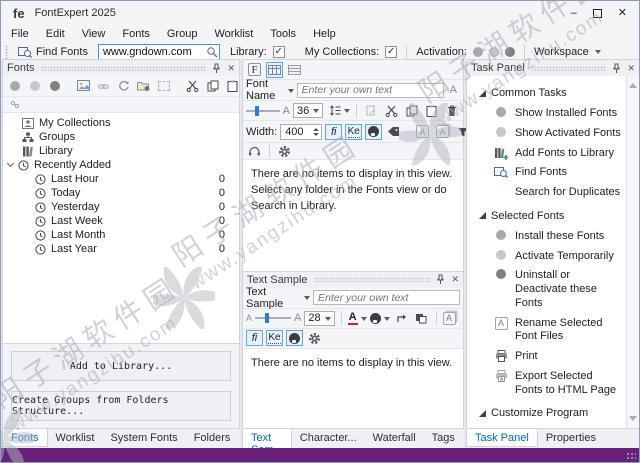 This screenshot has width=640, height=463. Describe the element at coordinates (121, 221) in the screenshot. I see `tree-item-last-week: Last Week 0` at that location.